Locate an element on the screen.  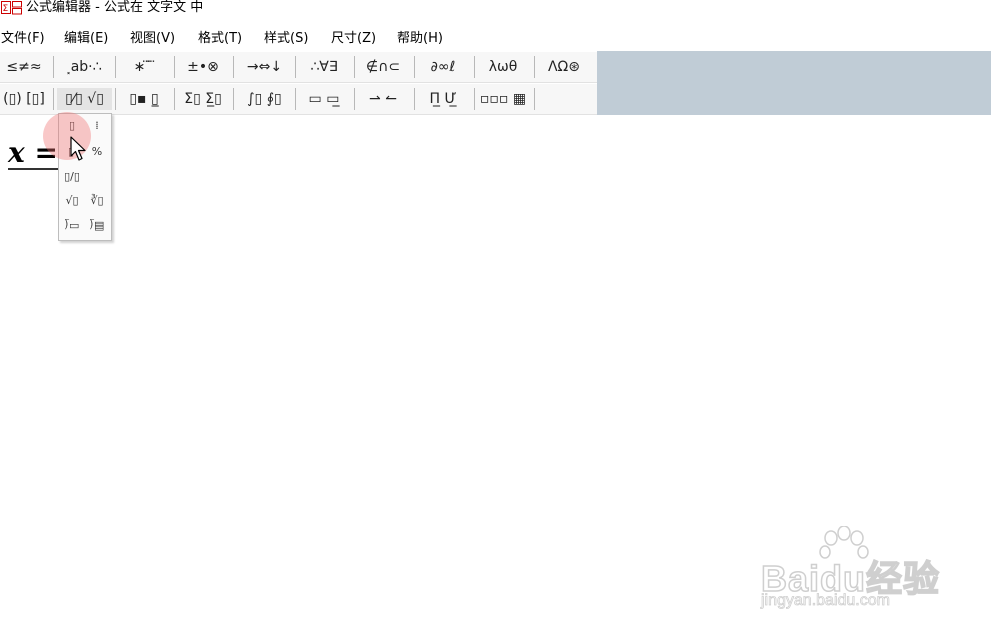
nth-root-template: ∛▯ is located at coordinates (97, 201).